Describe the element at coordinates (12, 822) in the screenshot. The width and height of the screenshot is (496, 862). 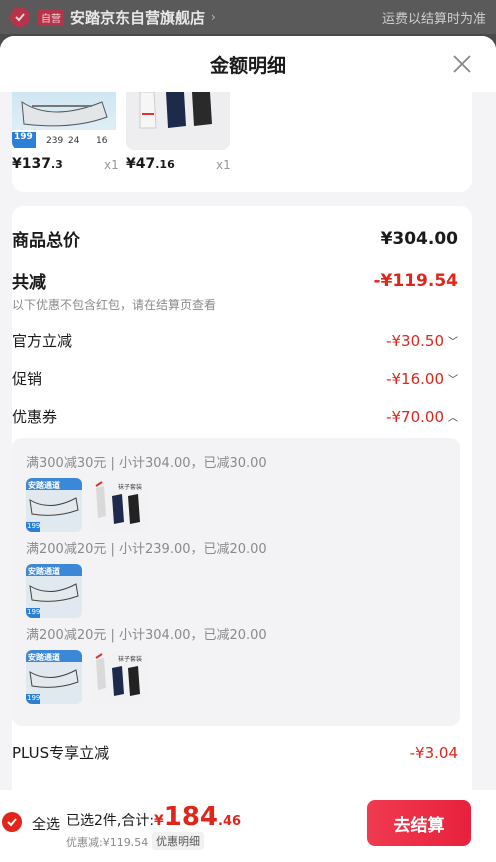
I see `select-all-check-icon` at that location.